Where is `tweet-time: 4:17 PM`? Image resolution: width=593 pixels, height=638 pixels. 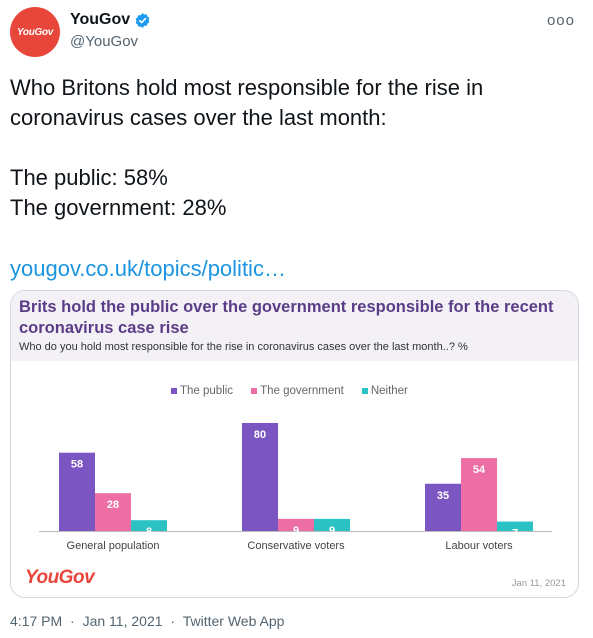 tweet-time: 4:17 PM is located at coordinates (36, 621).